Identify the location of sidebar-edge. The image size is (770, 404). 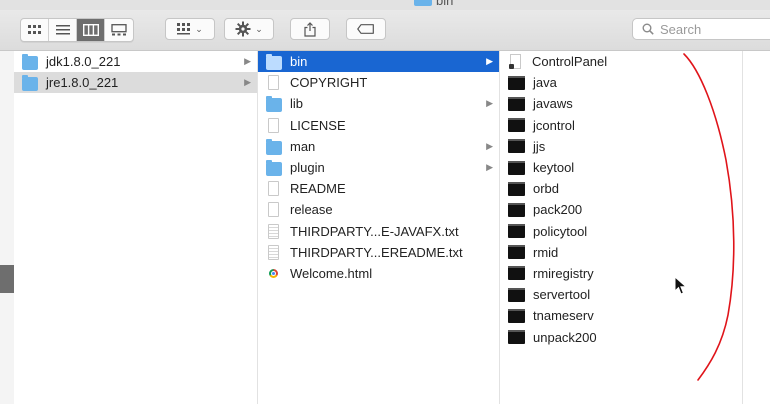
(7, 227).